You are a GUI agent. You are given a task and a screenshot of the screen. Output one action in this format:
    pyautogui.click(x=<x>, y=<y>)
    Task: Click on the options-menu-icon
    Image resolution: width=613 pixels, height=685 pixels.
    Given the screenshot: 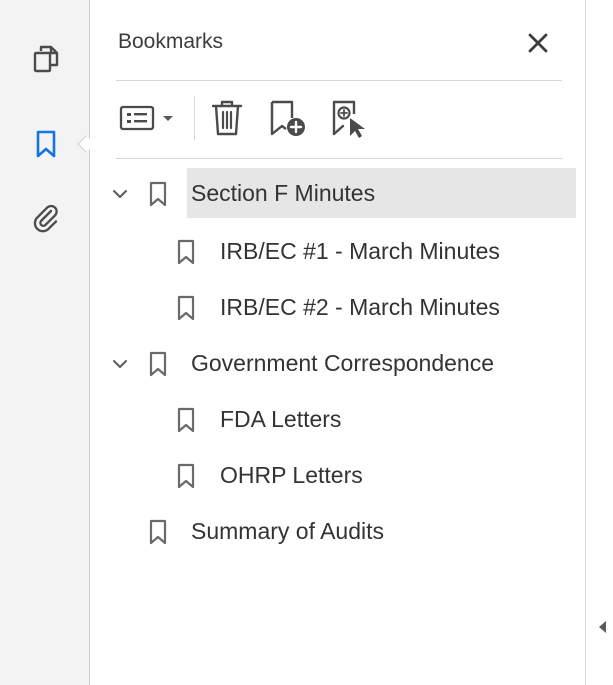 What is the action you would take?
    pyautogui.click(x=146, y=118)
    